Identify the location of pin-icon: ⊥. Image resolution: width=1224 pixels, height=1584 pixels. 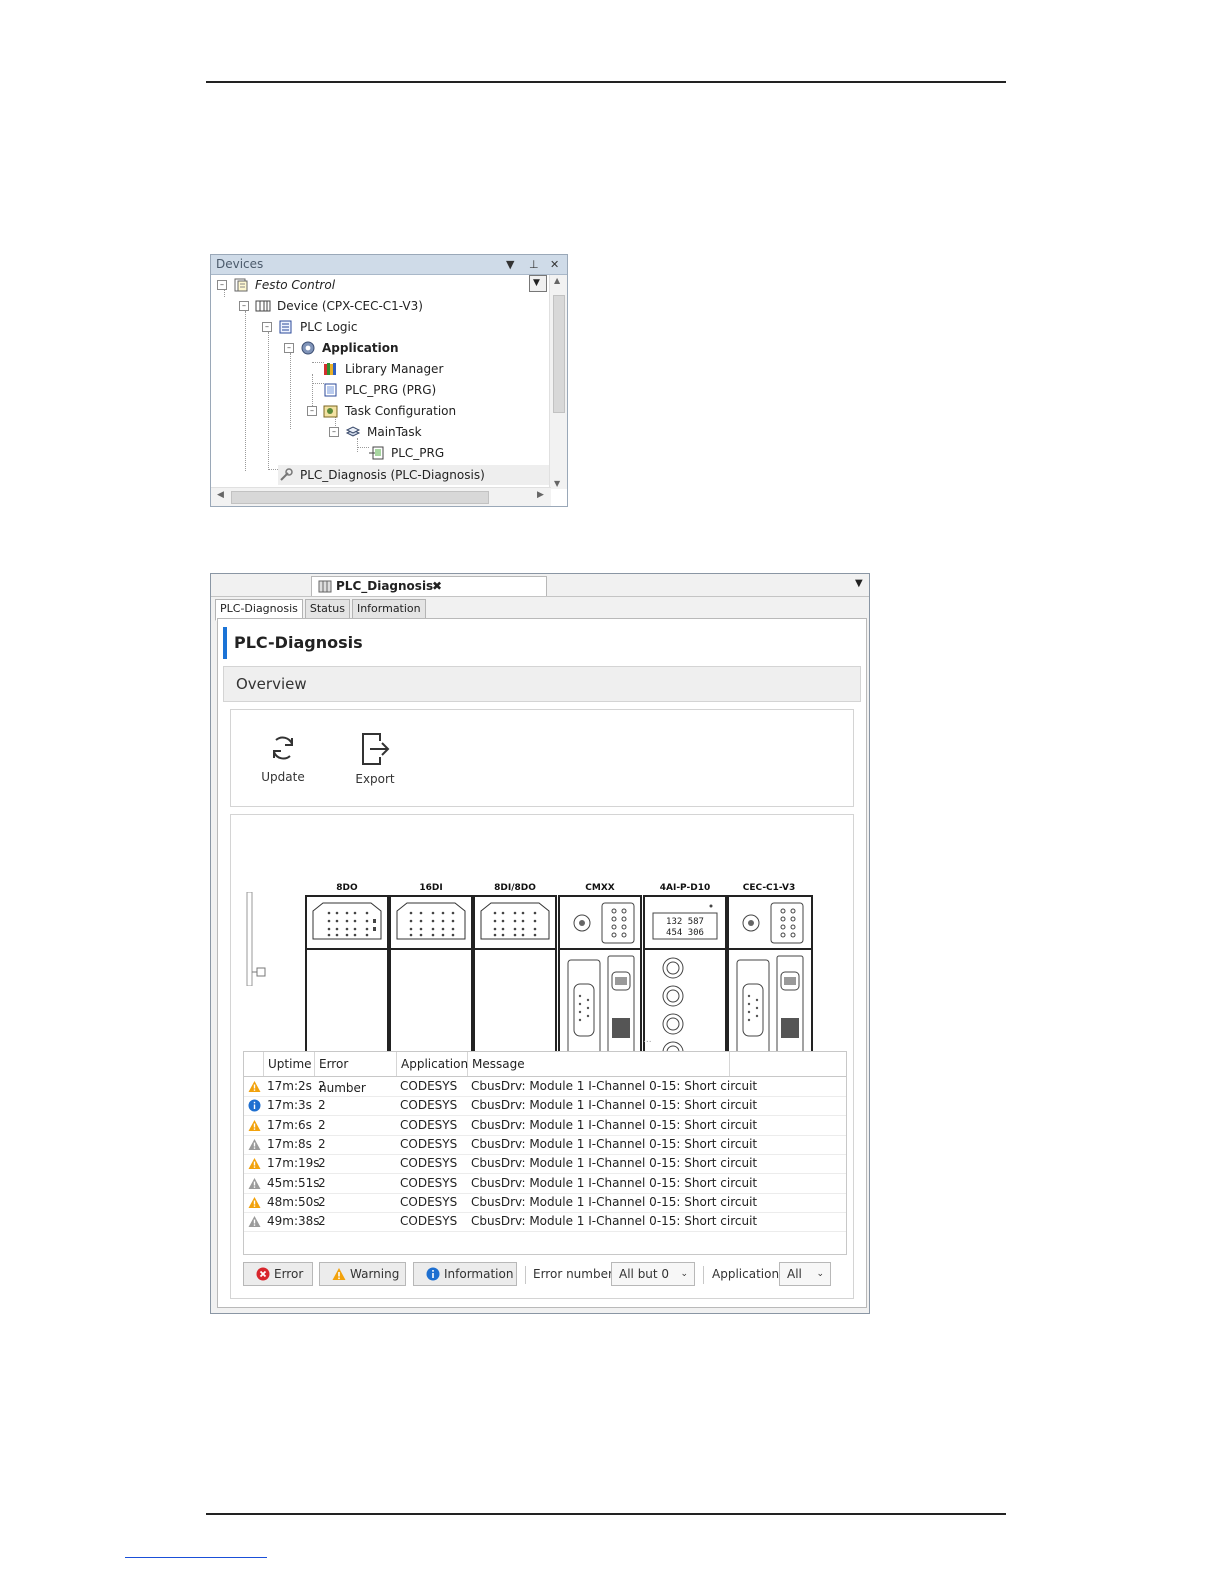
(534, 264).